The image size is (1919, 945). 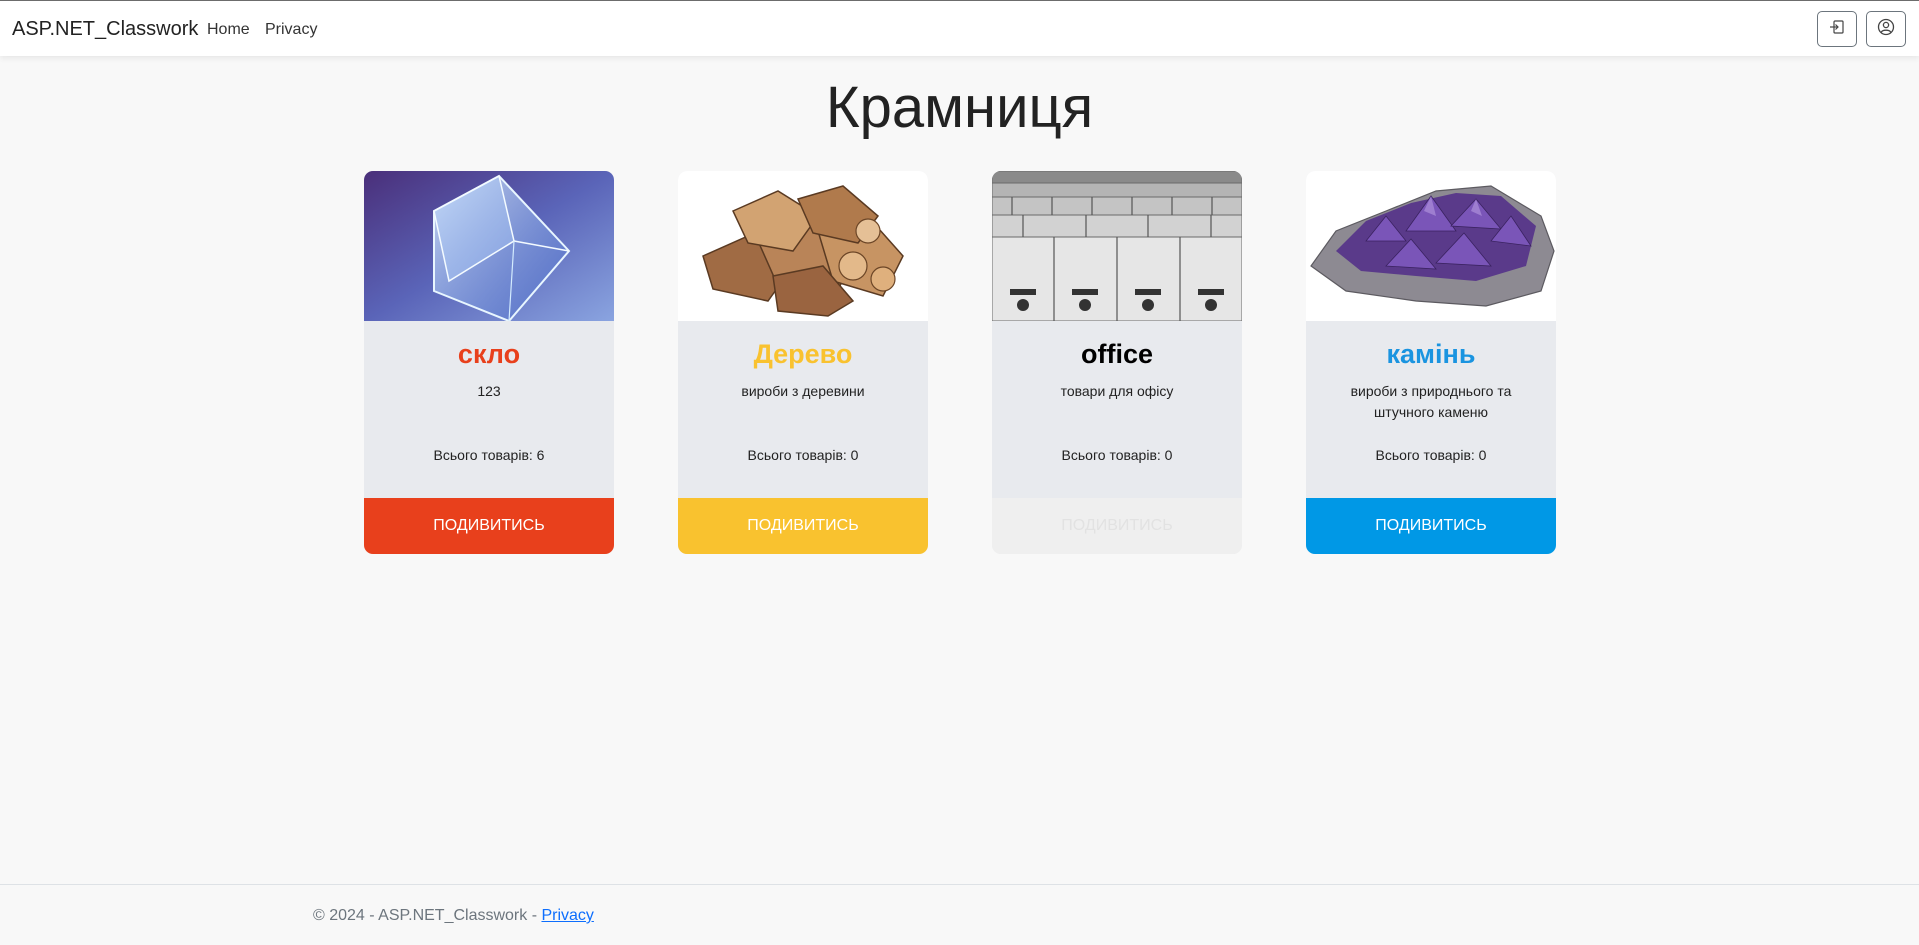 I want to click on category-card-glass: скло 123 Всього товарів: 6 ПОДИВИТИСЬ, so click(x=489, y=362).